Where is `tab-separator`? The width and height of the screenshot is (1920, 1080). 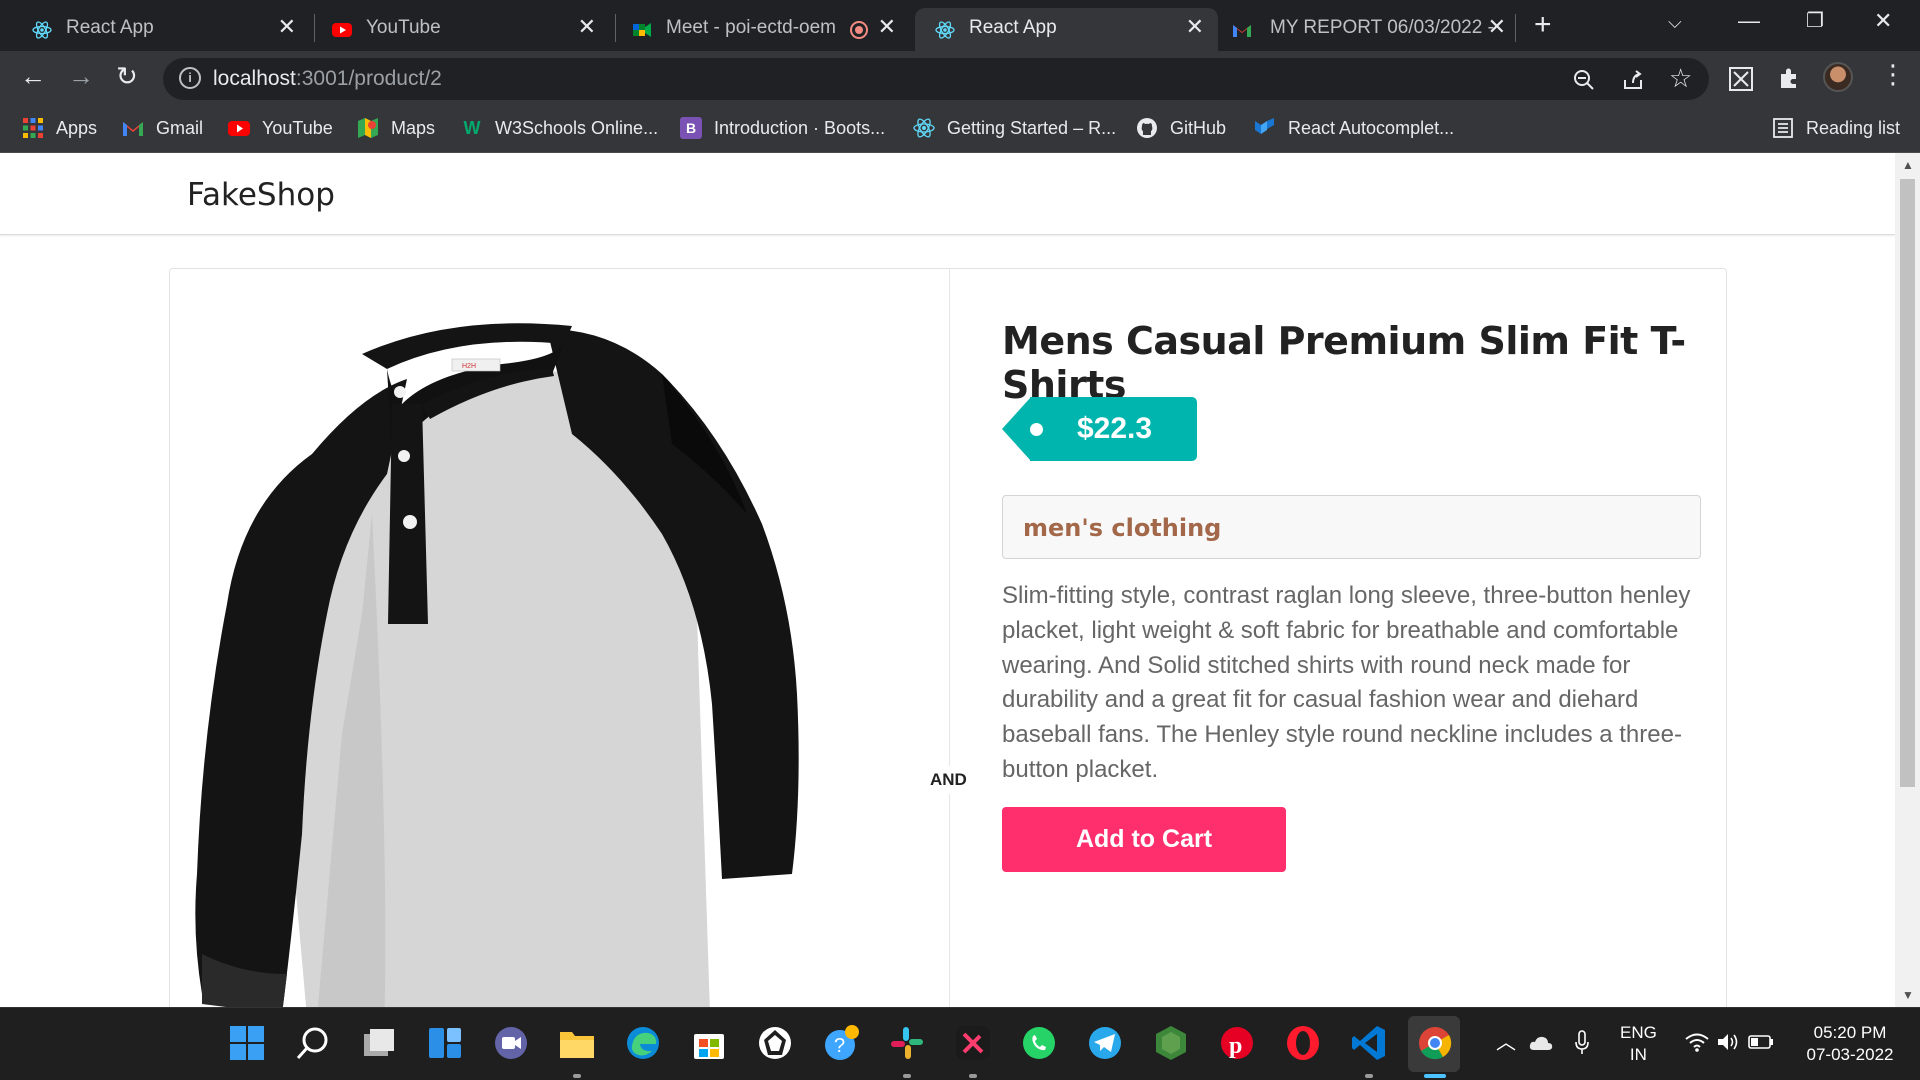
tab-separator is located at coordinates (1515, 28).